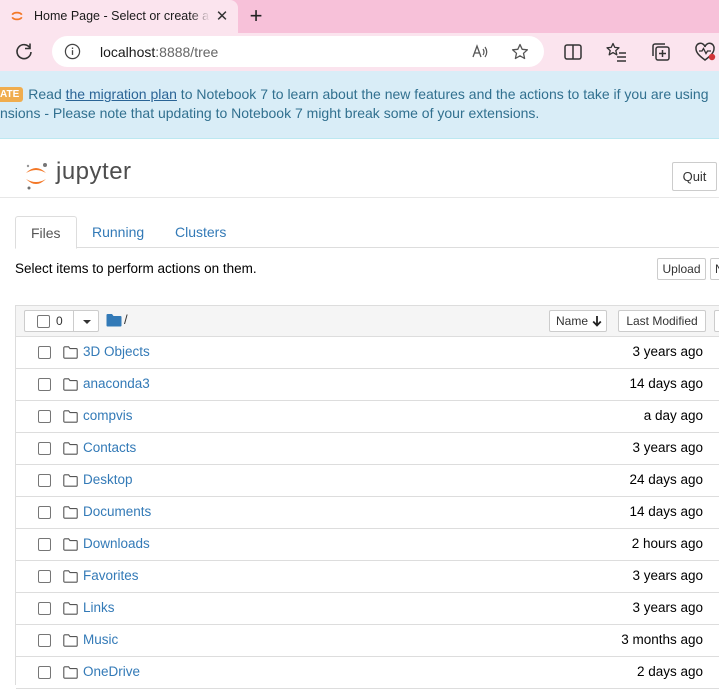 This screenshot has width=719, height=689. What do you see at coordinates (661, 52) in the screenshot?
I see `collections-icon` at bounding box center [661, 52].